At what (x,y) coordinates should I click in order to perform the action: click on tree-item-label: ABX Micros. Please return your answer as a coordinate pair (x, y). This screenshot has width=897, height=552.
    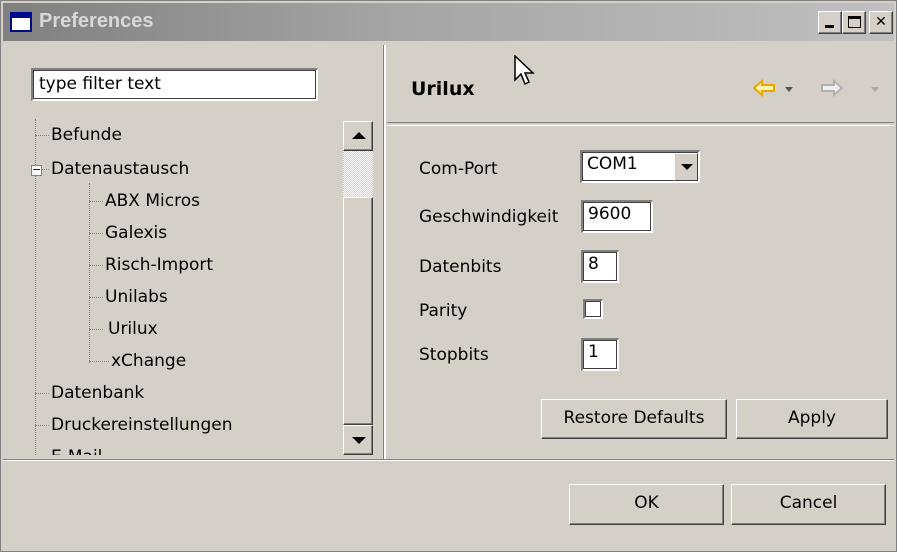
    Looking at the image, I should click on (152, 201).